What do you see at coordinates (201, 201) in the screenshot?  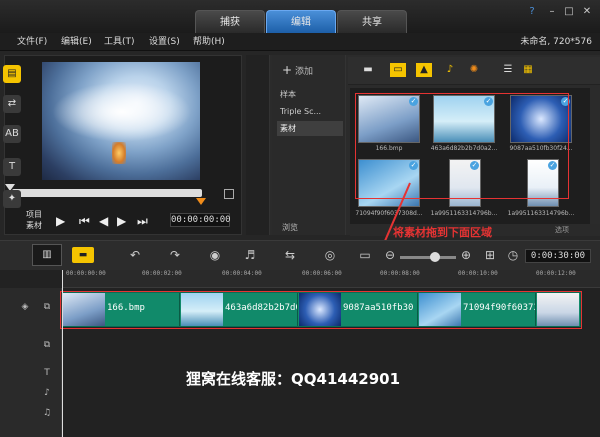 I see `mark-out-icon` at bounding box center [201, 201].